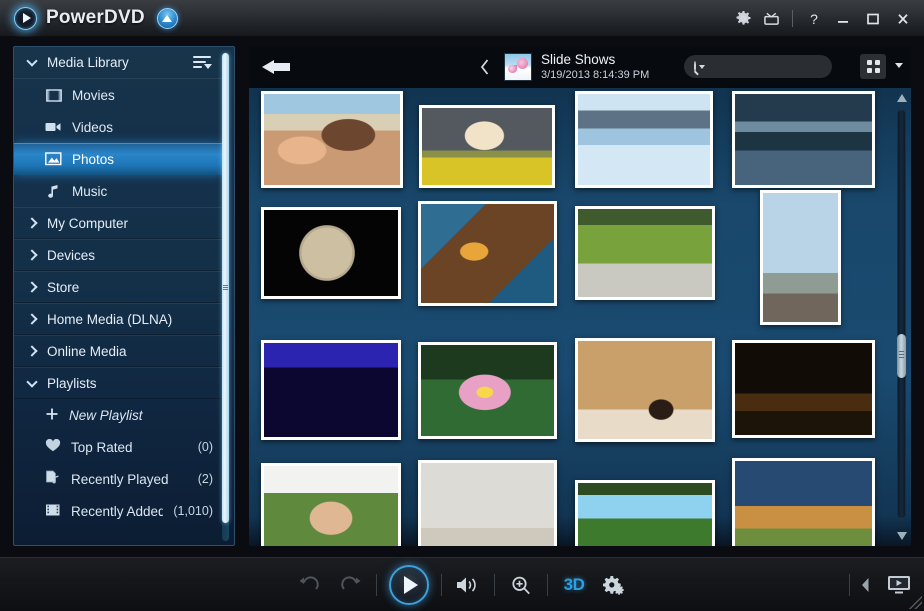  What do you see at coordinates (118, 287) in the screenshot?
I see `sidebar-section-store: Store` at bounding box center [118, 287].